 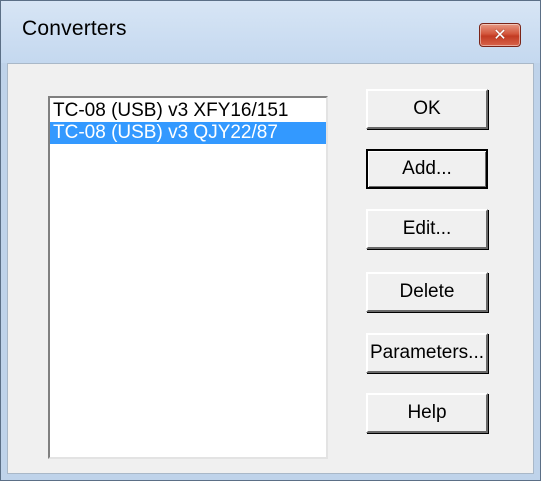 I want to click on list-item: TC-08 (USB) v3 XFY16/151, so click(x=188, y=111).